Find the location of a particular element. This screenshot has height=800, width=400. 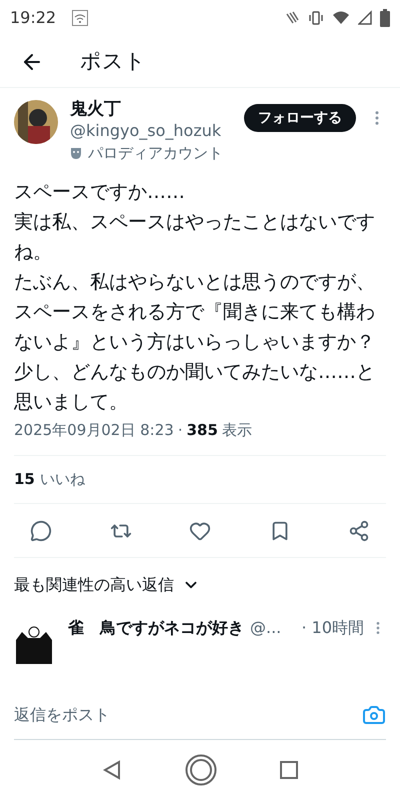

parody-label: パロディアカウント is located at coordinates (155, 153).